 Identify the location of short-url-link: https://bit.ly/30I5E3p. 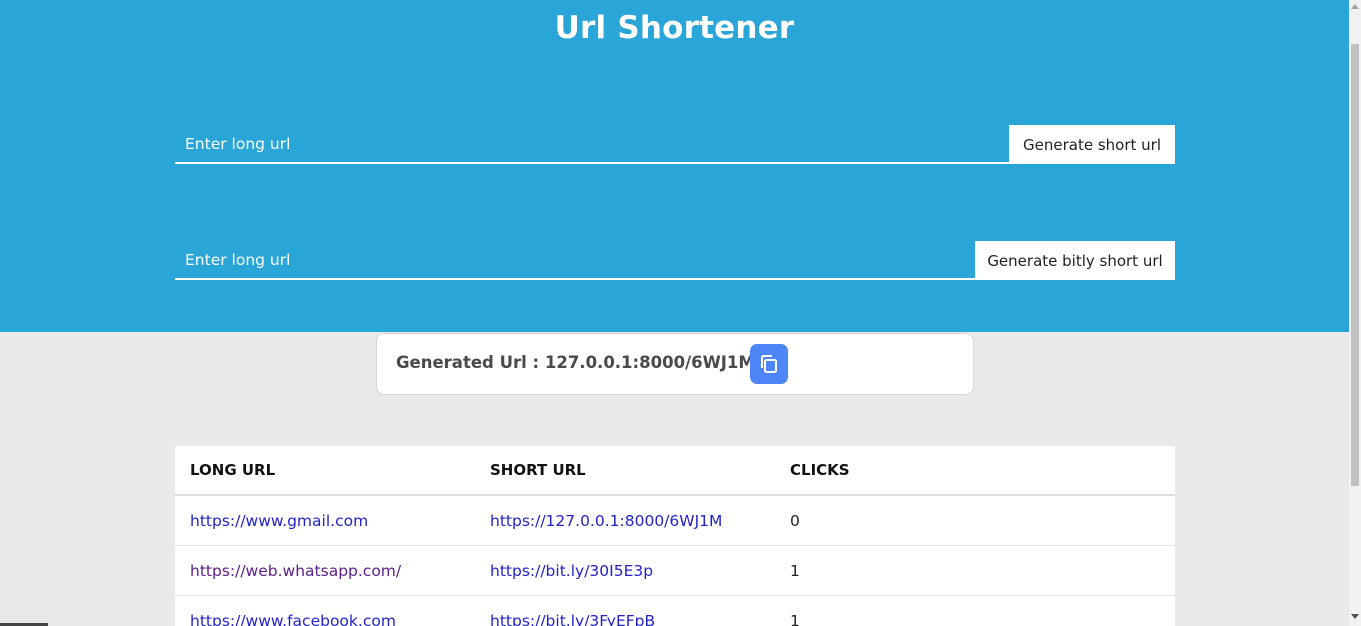
(571, 571).